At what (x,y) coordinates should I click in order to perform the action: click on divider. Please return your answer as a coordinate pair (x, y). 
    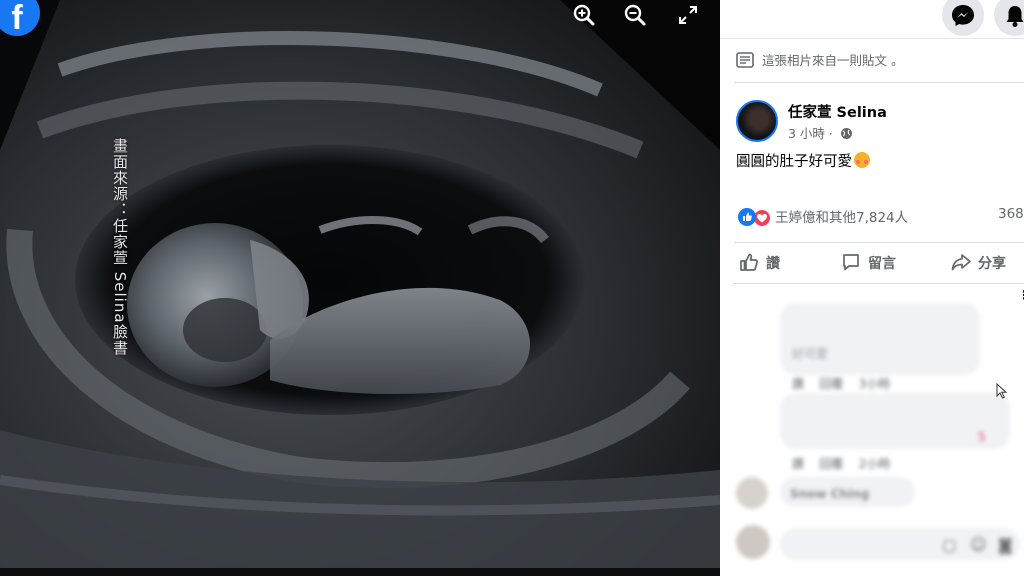
    Looking at the image, I should click on (879, 82).